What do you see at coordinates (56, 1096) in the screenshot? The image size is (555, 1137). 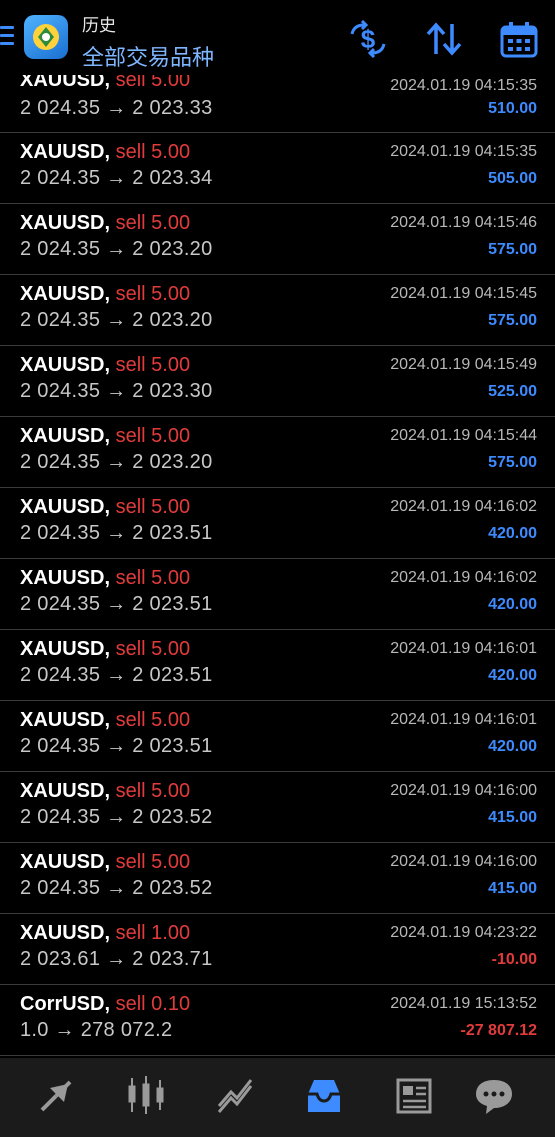 I see `quotes-icon` at bounding box center [56, 1096].